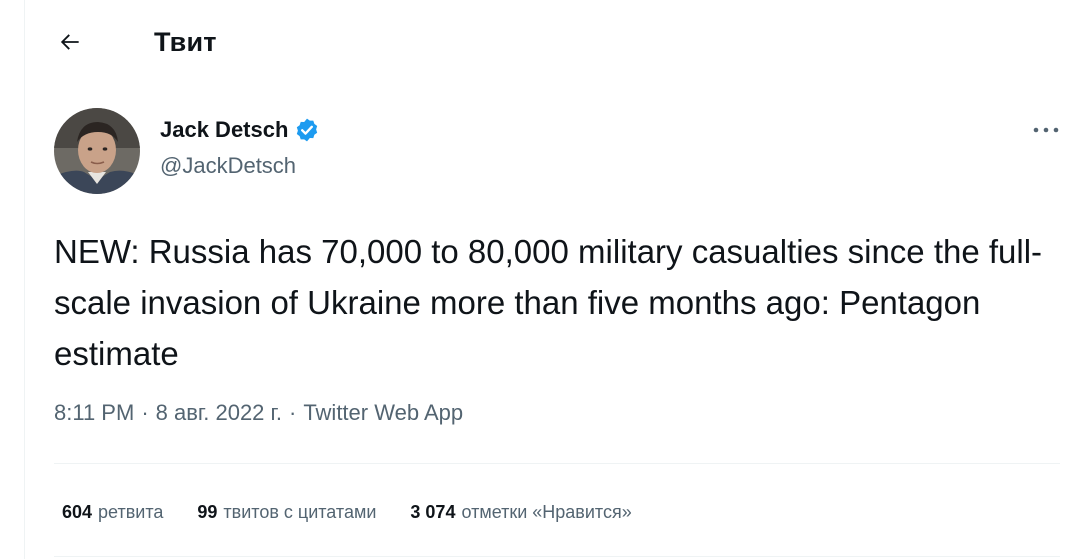  I want to click on avatar, so click(97, 151).